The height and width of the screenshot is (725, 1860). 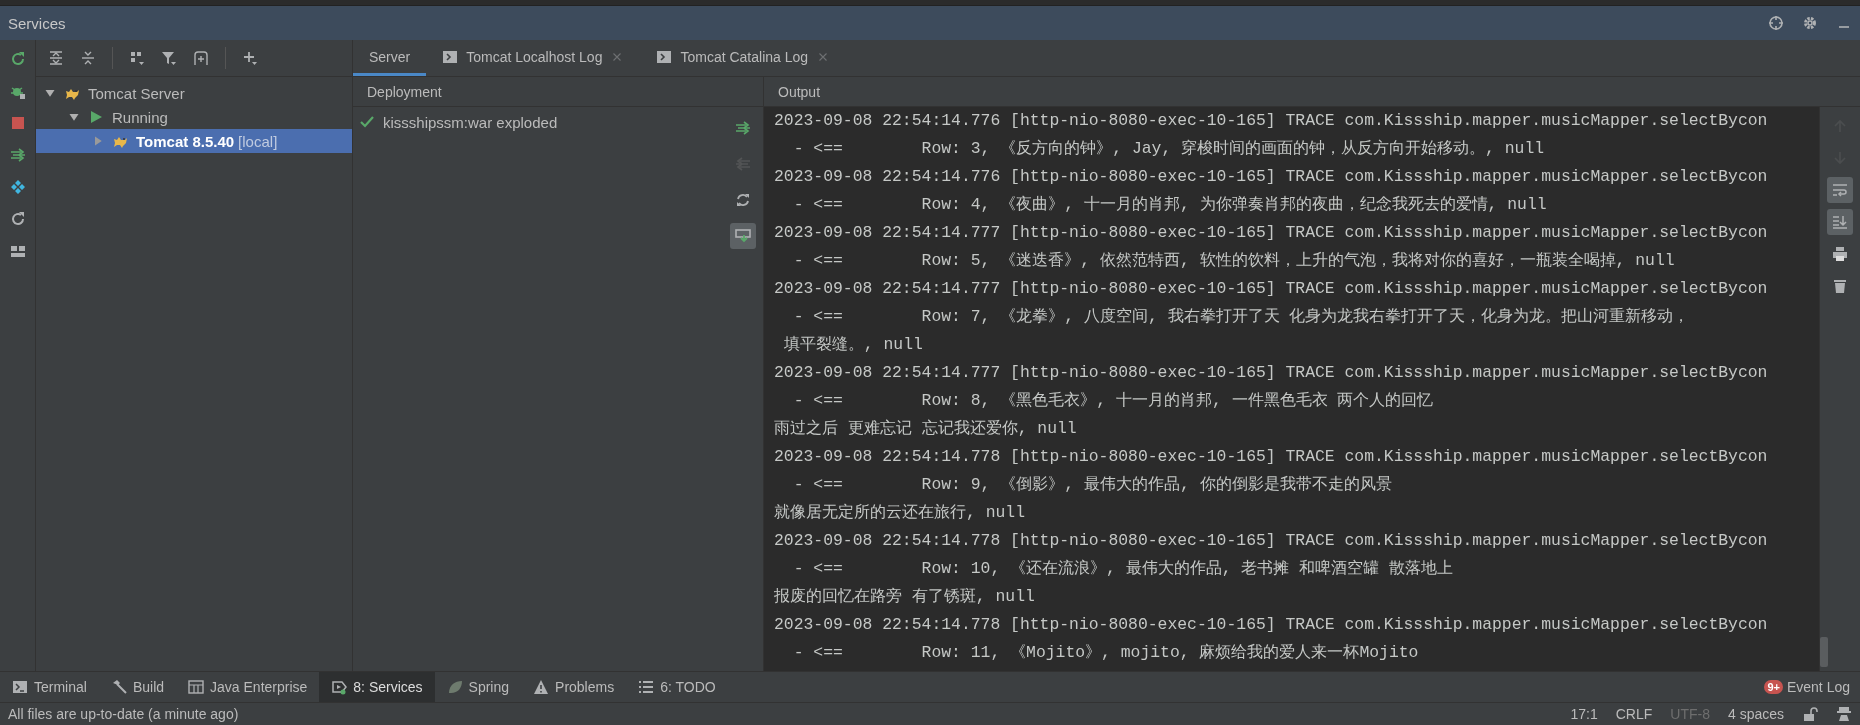 What do you see at coordinates (49, 687) in the screenshot?
I see `tool-window-tab: Terminal` at bounding box center [49, 687].